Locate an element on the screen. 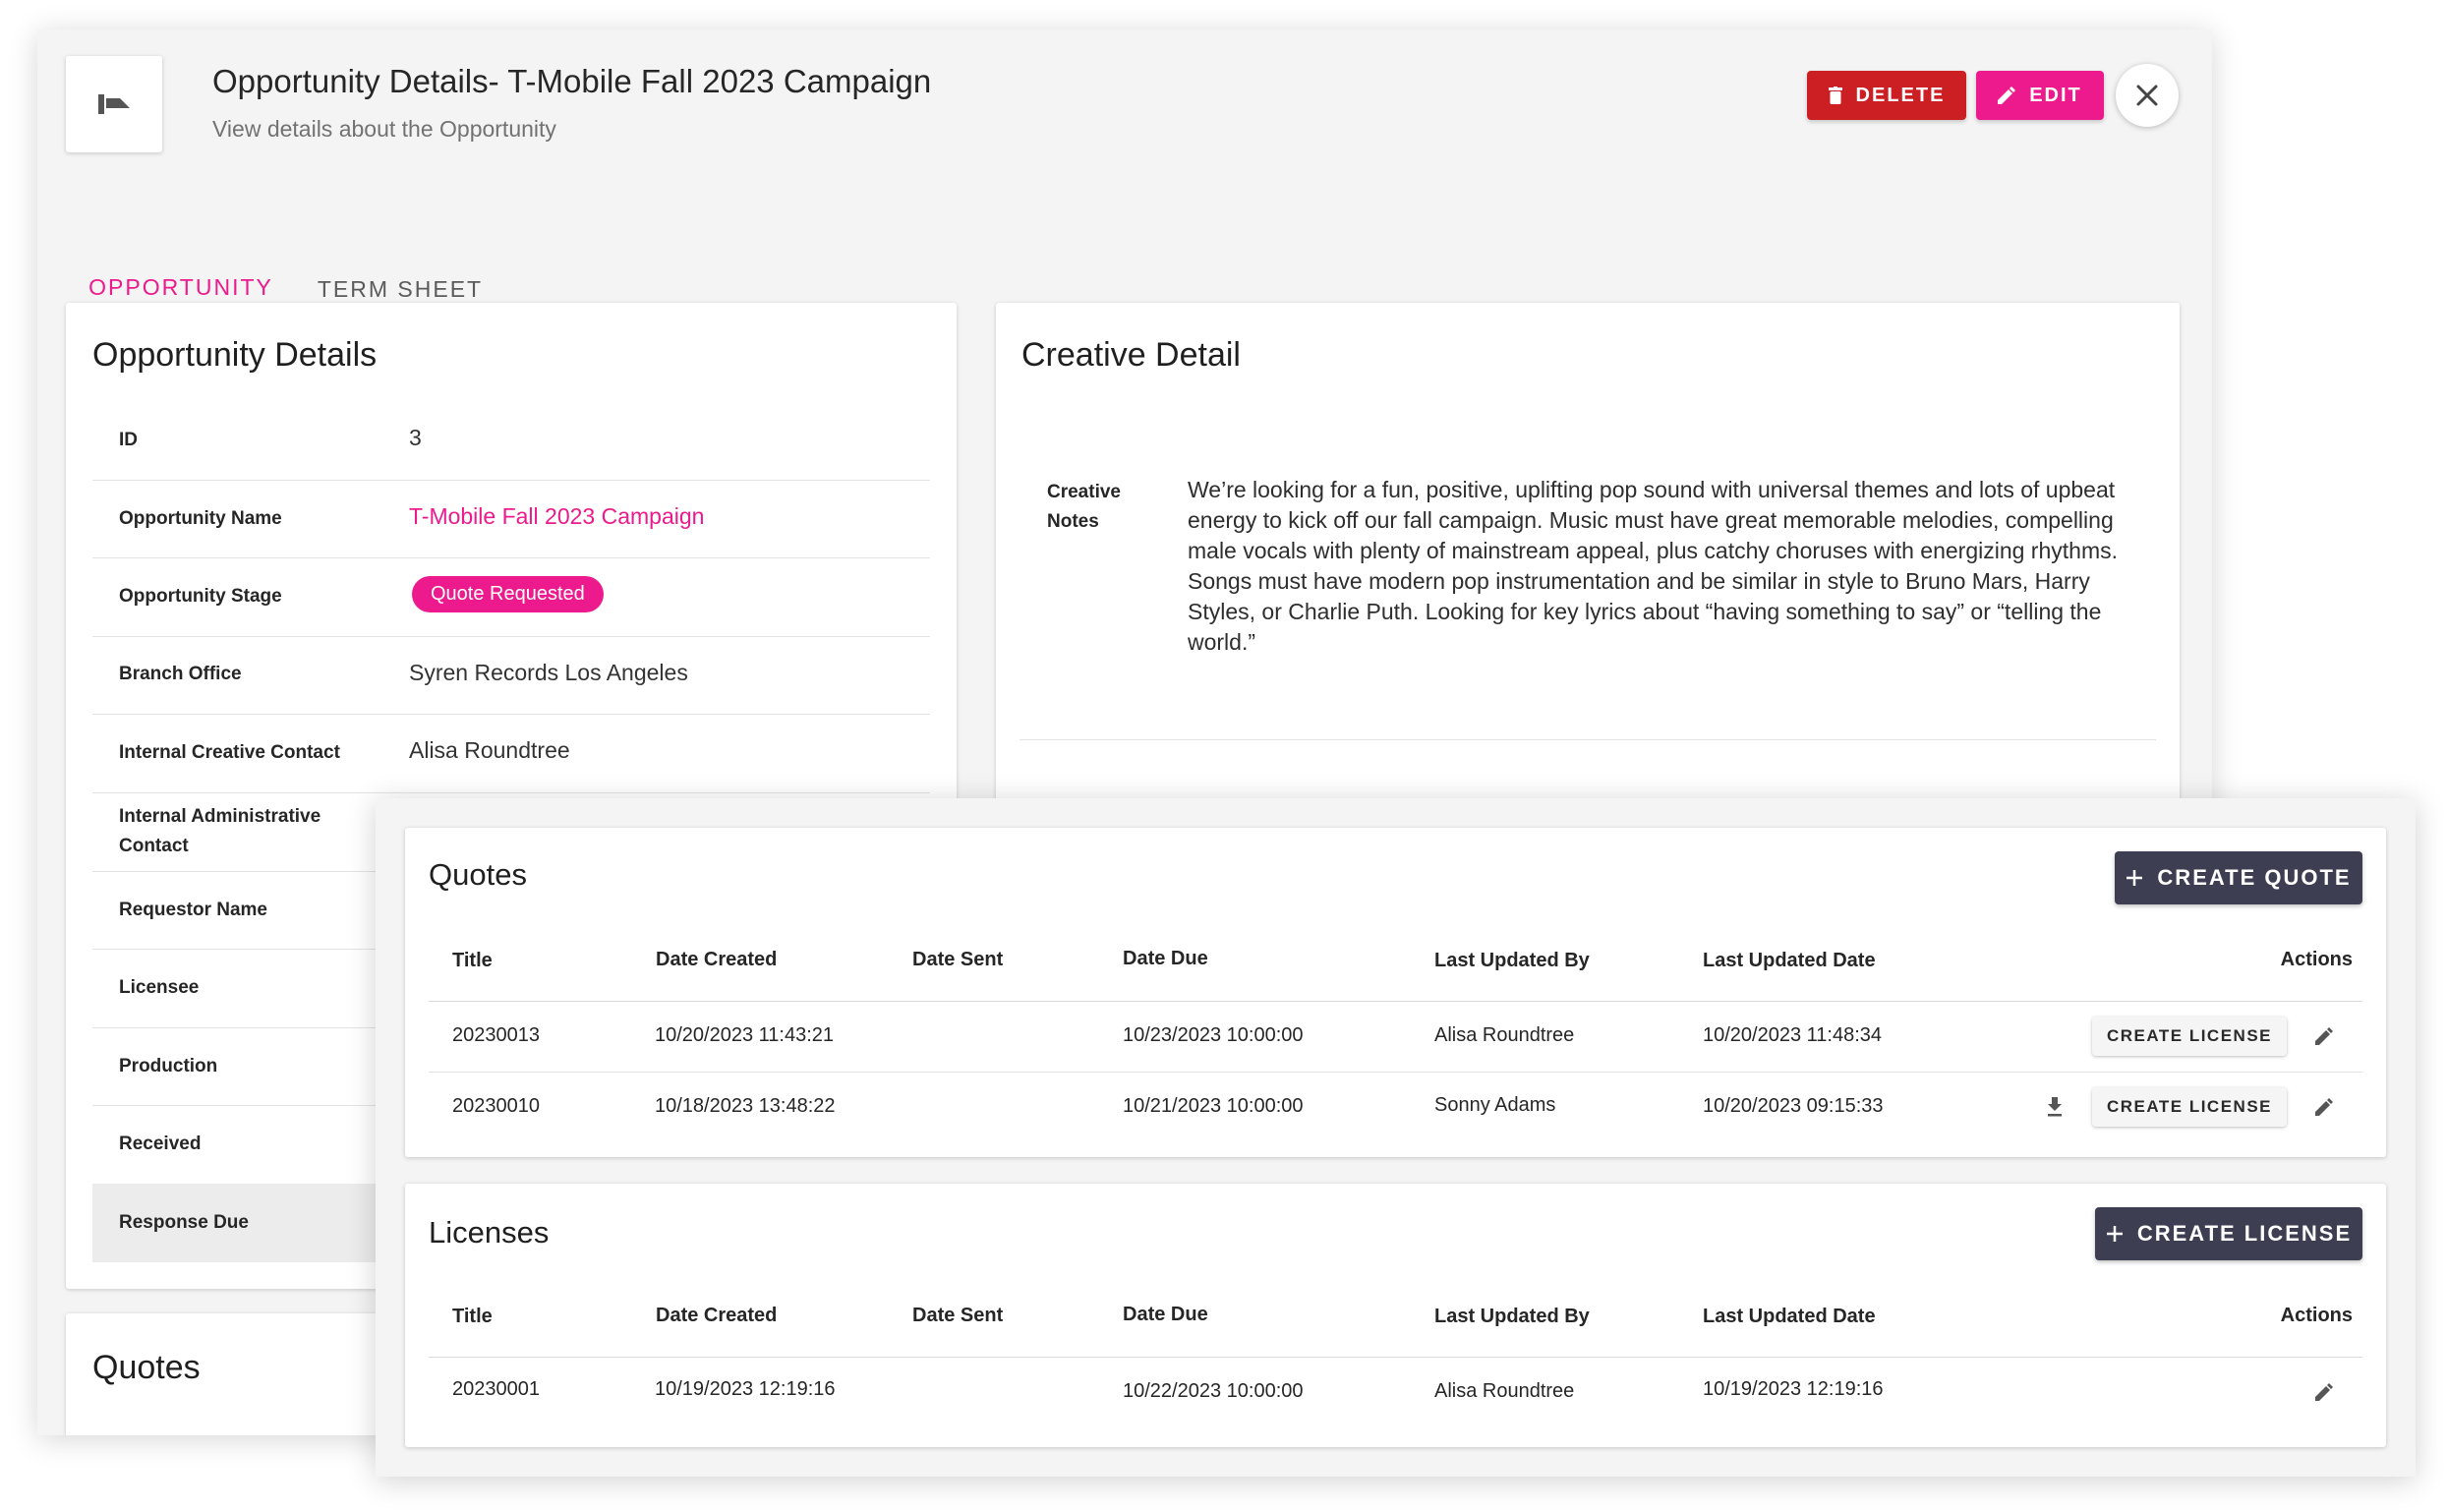  divider is located at coordinates (1588, 739).